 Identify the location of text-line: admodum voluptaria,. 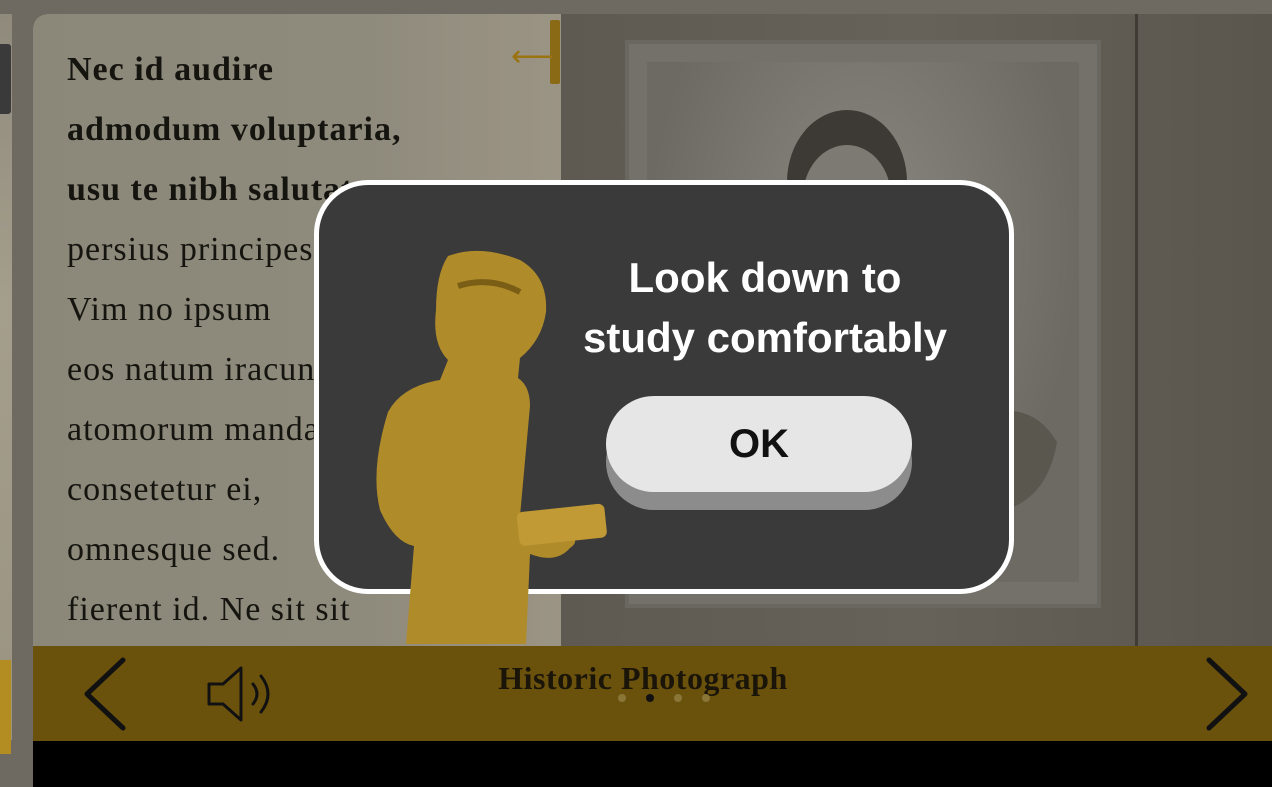
(234, 129).